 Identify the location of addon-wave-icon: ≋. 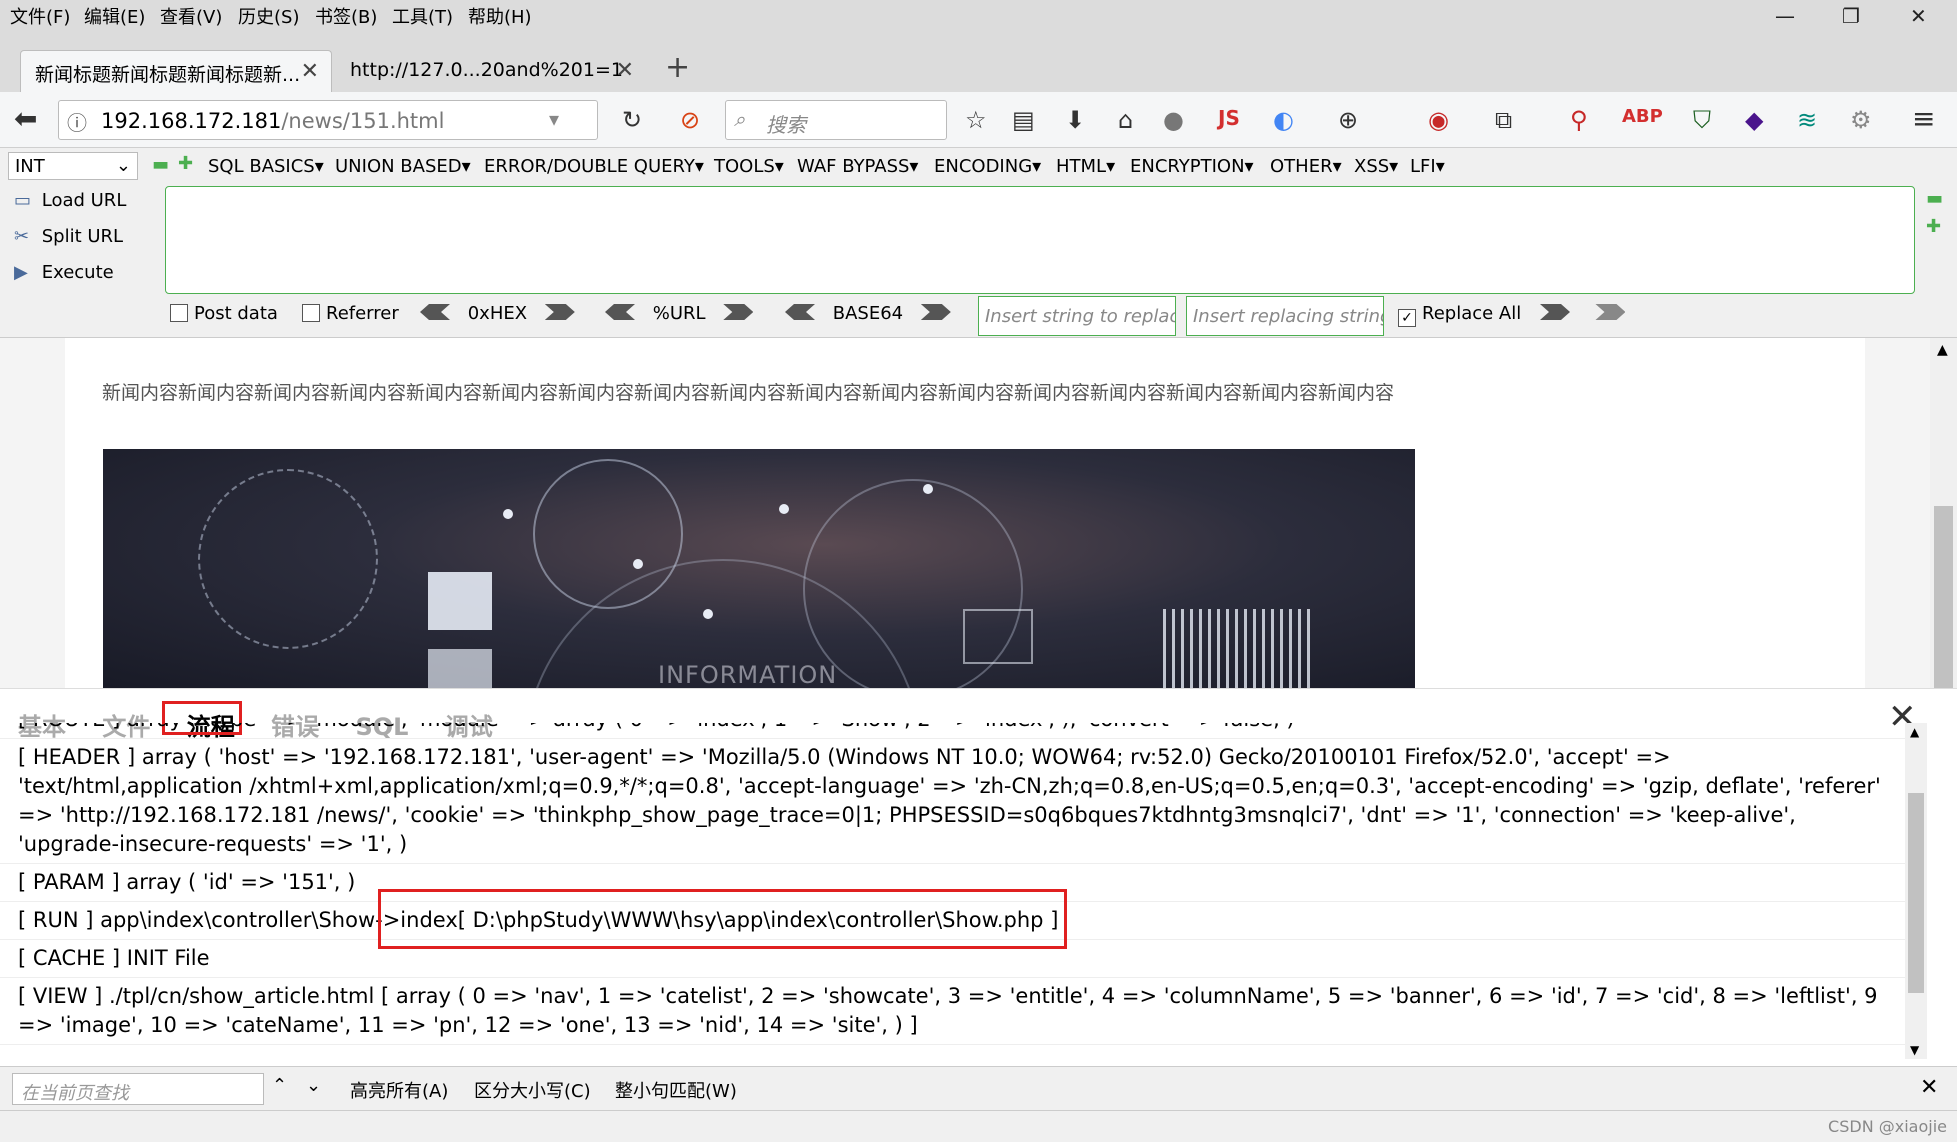
(1807, 120).